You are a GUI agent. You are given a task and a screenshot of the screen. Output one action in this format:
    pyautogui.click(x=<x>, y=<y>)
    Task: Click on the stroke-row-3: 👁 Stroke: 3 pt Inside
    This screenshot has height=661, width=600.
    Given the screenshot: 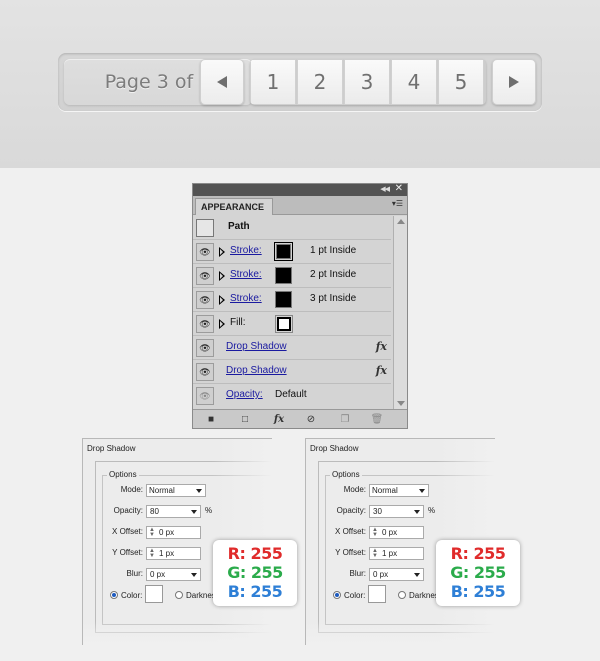 What is the action you would take?
    pyautogui.click(x=292, y=300)
    